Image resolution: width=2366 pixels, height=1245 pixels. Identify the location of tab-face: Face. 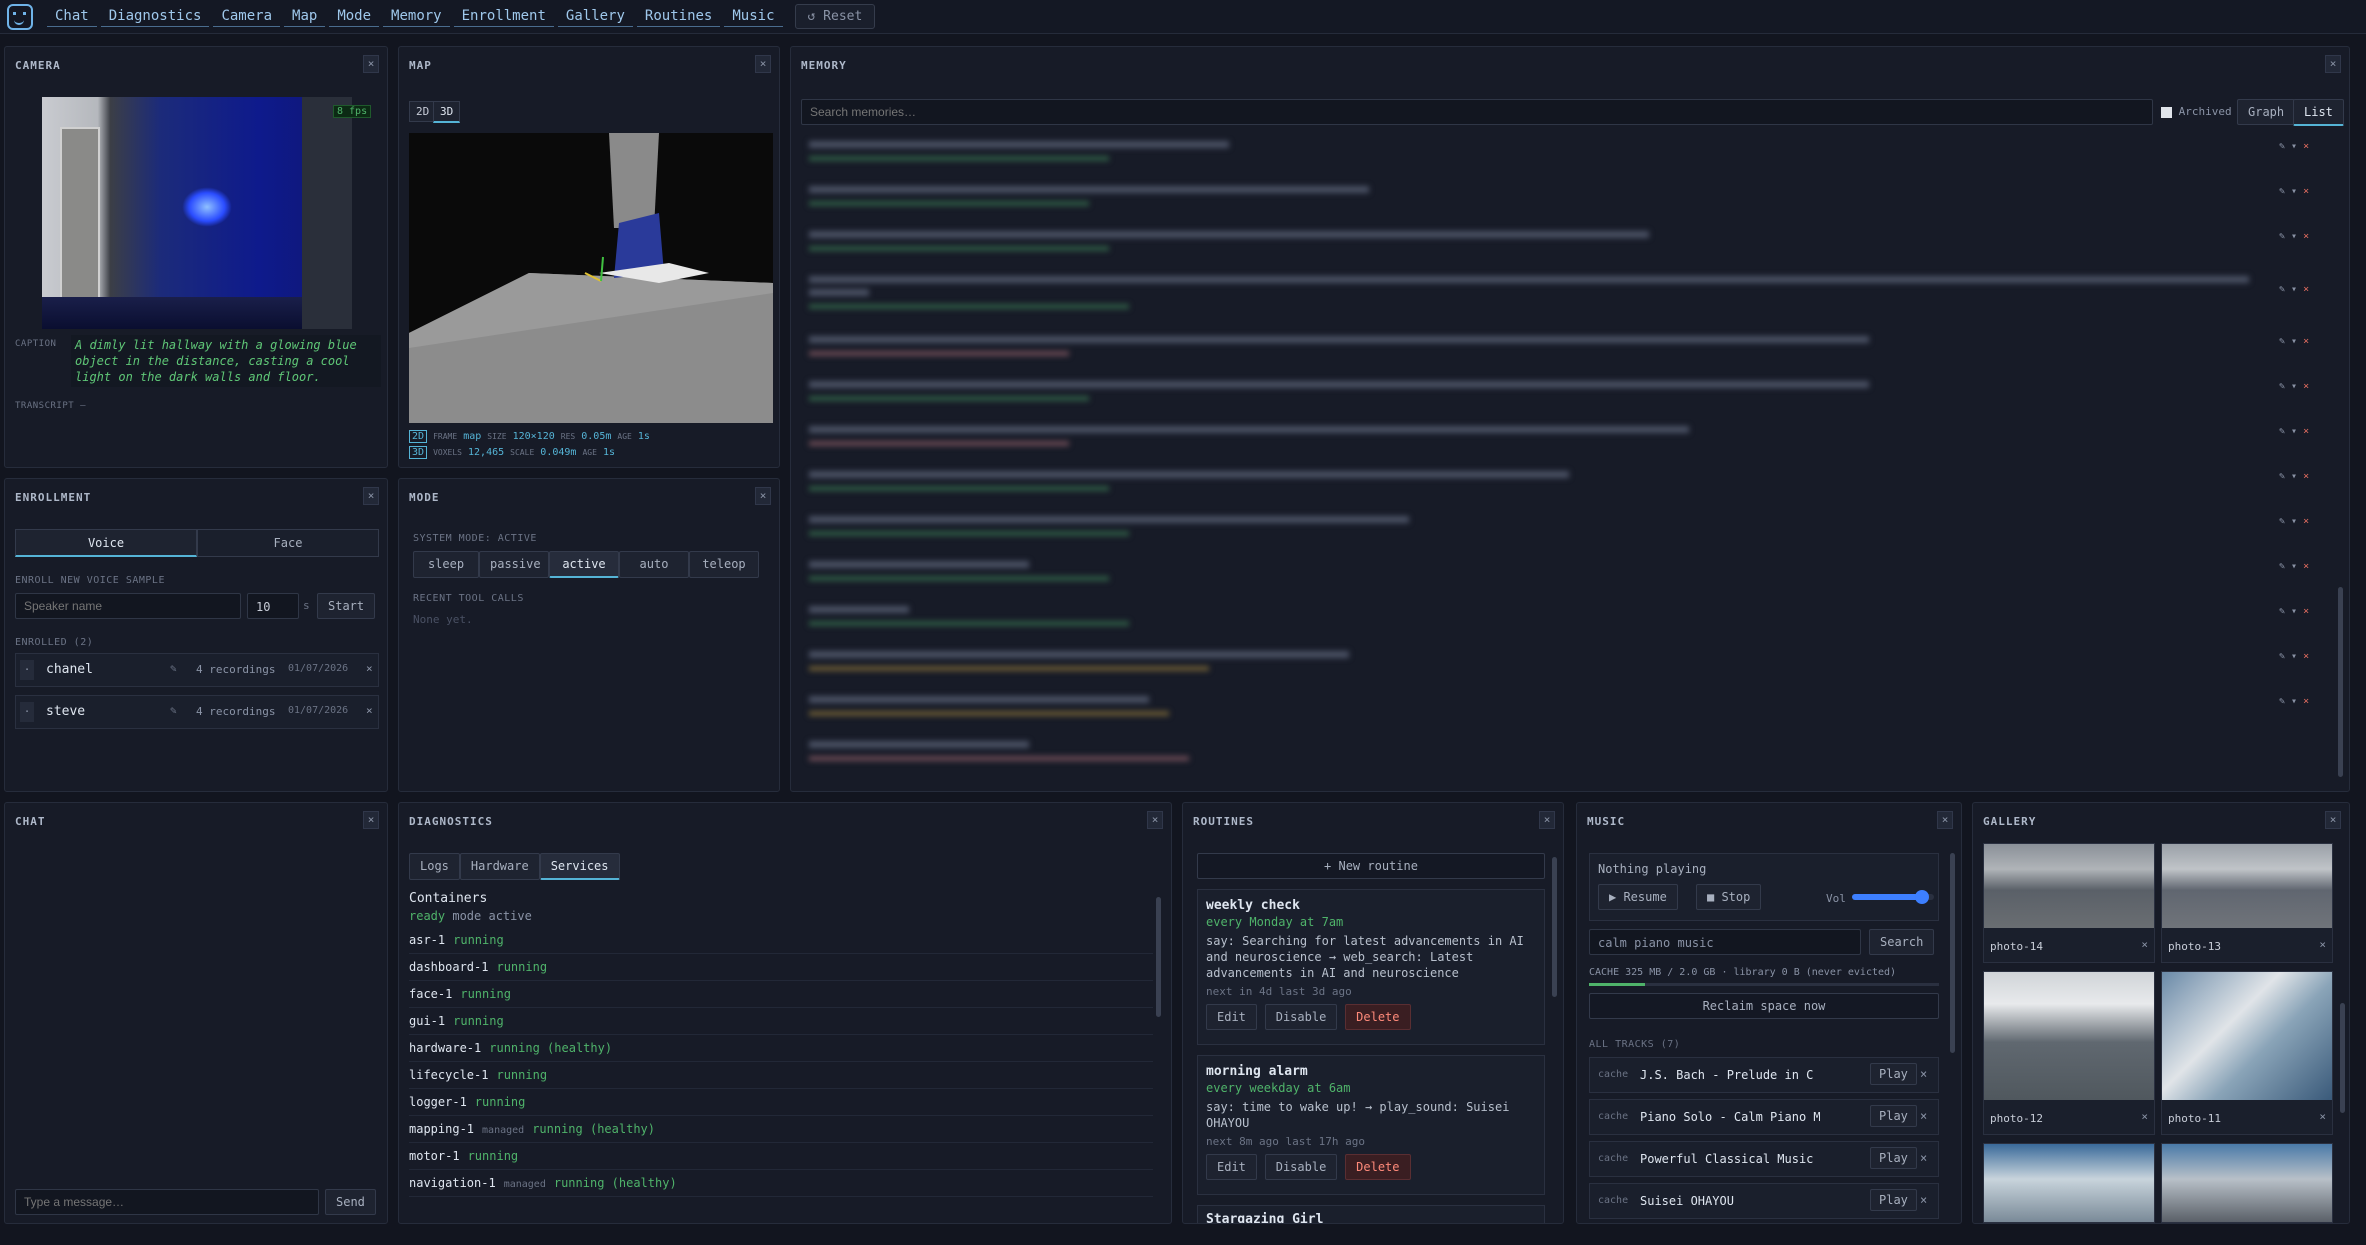
(288, 543).